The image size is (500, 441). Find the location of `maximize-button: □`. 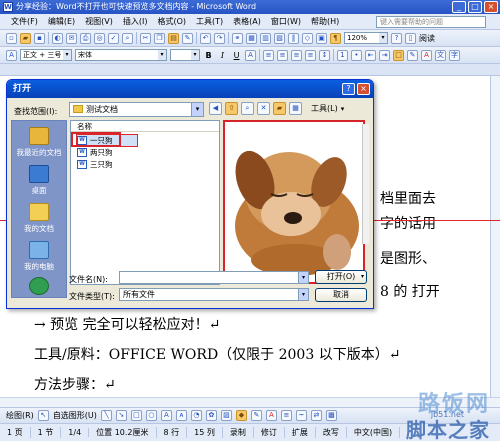

maximize-button: □ is located at coordinates (475, 7).